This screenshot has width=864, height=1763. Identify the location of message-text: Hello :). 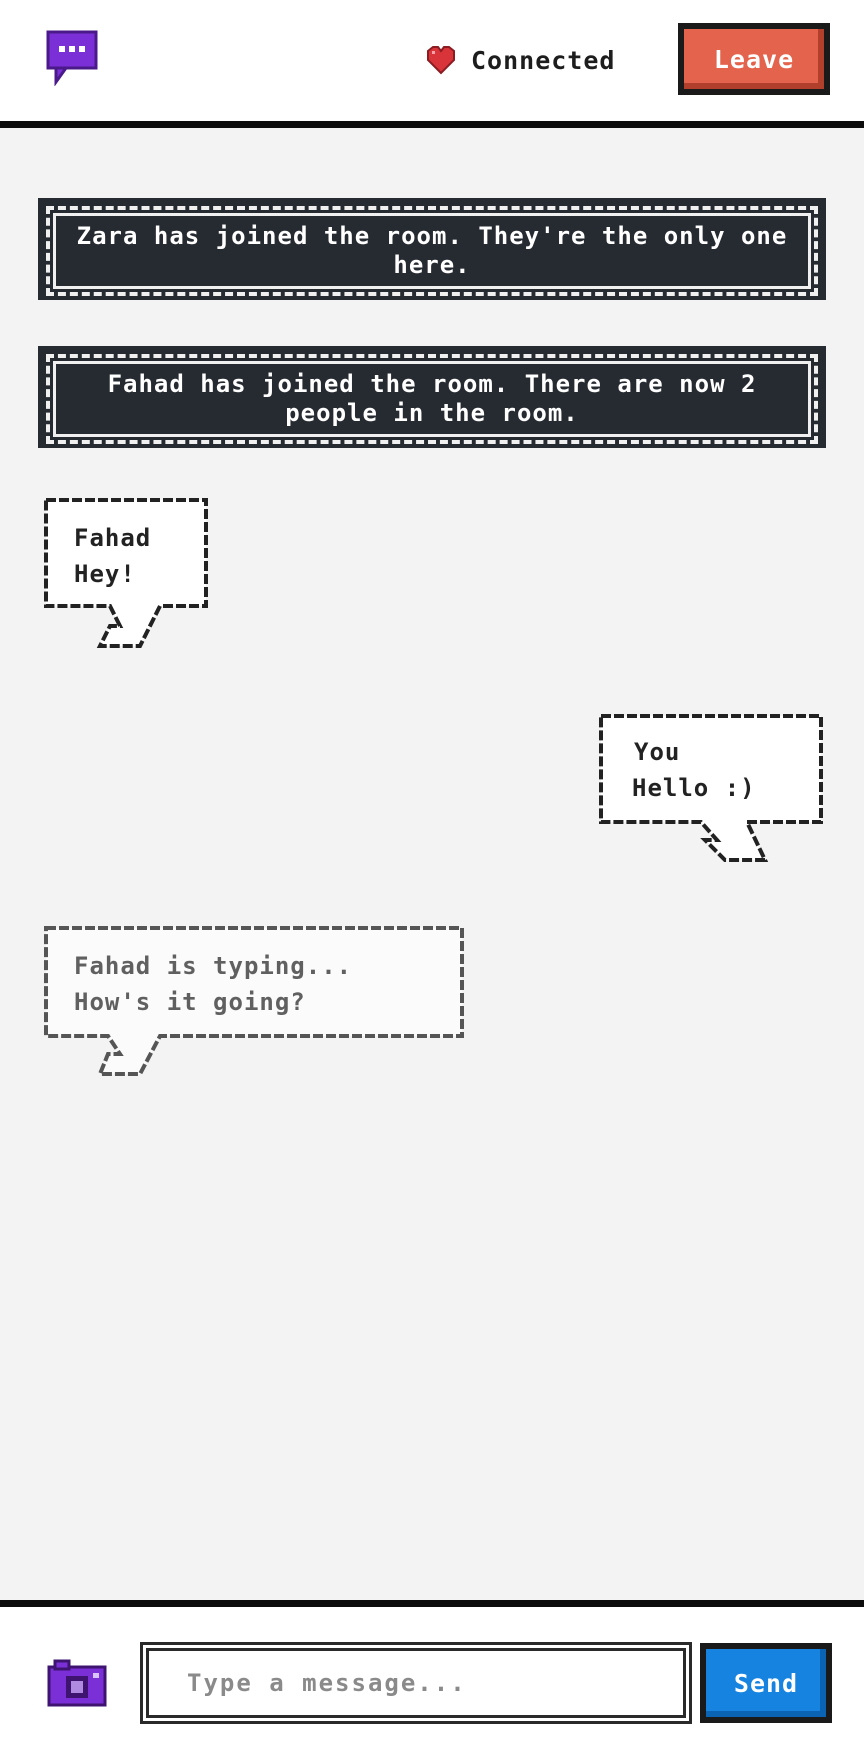
(694, 788).